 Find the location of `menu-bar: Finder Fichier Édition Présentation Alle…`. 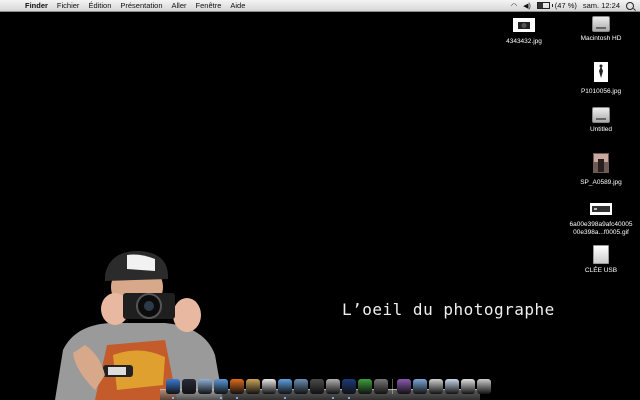

menu-bar: Finder Fichier Édition Présentation Alle… is located at coordinates (320, 6).